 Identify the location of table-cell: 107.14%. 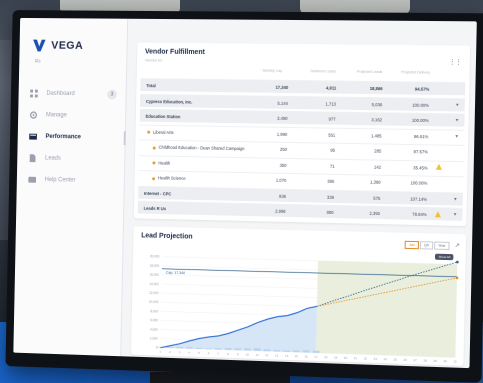
(419, 199).